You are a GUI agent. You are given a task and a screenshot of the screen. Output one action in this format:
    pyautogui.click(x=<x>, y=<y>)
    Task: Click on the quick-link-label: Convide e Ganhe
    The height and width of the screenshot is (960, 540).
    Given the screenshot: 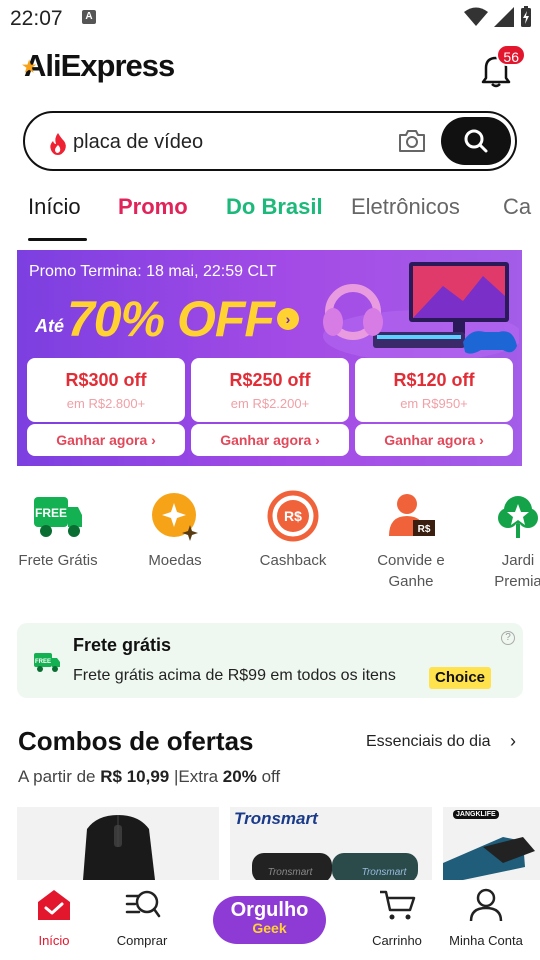 What is the action you would take?
    pyautogui.click(x=411, y=571)
    